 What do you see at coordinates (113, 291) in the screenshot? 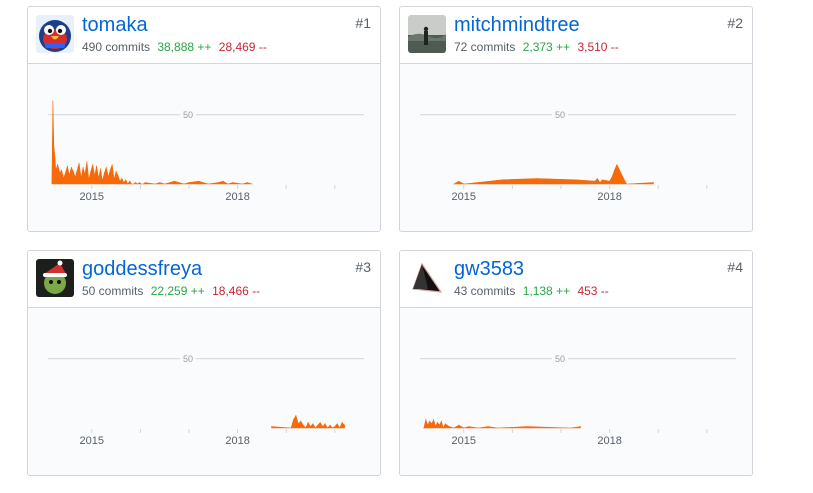
I see `commit-count: 50 commits` at bounding box center [113, 291].